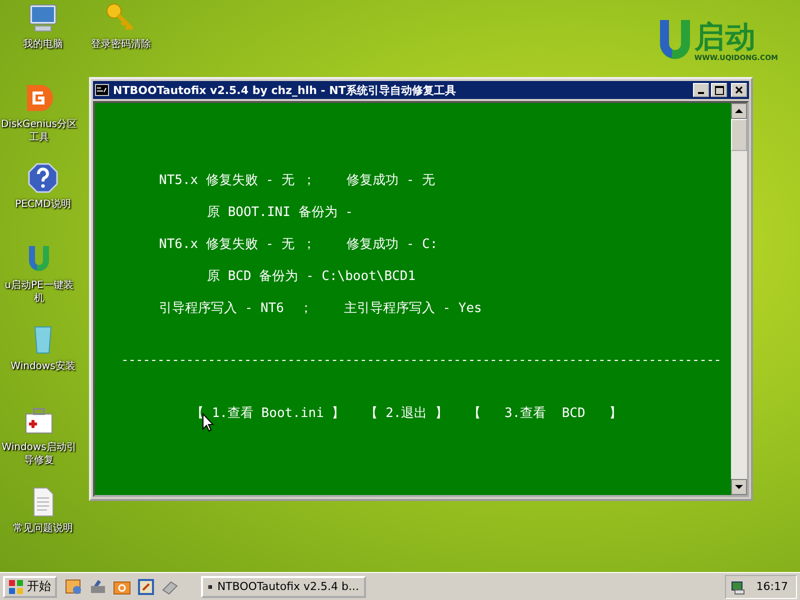 The height and width of the screenshot is (600, 800). Describe the element at coordinates (285, 90) in the screenshot. I see `window-title: NTBOOTautofix v2.5.4 by chz_hlh - NT系统引导自动修复工具` at that location.